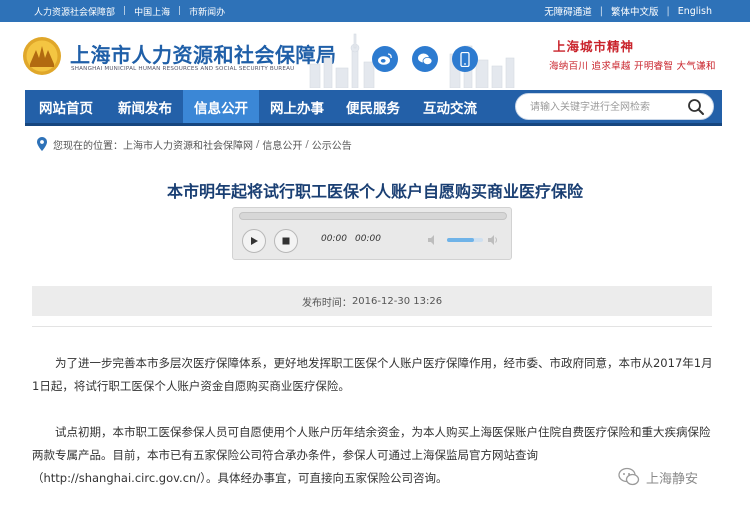  Describe the element at coordinates (672, 479) in the screenshot. I see `watermark-text: 上海静安` at that location.